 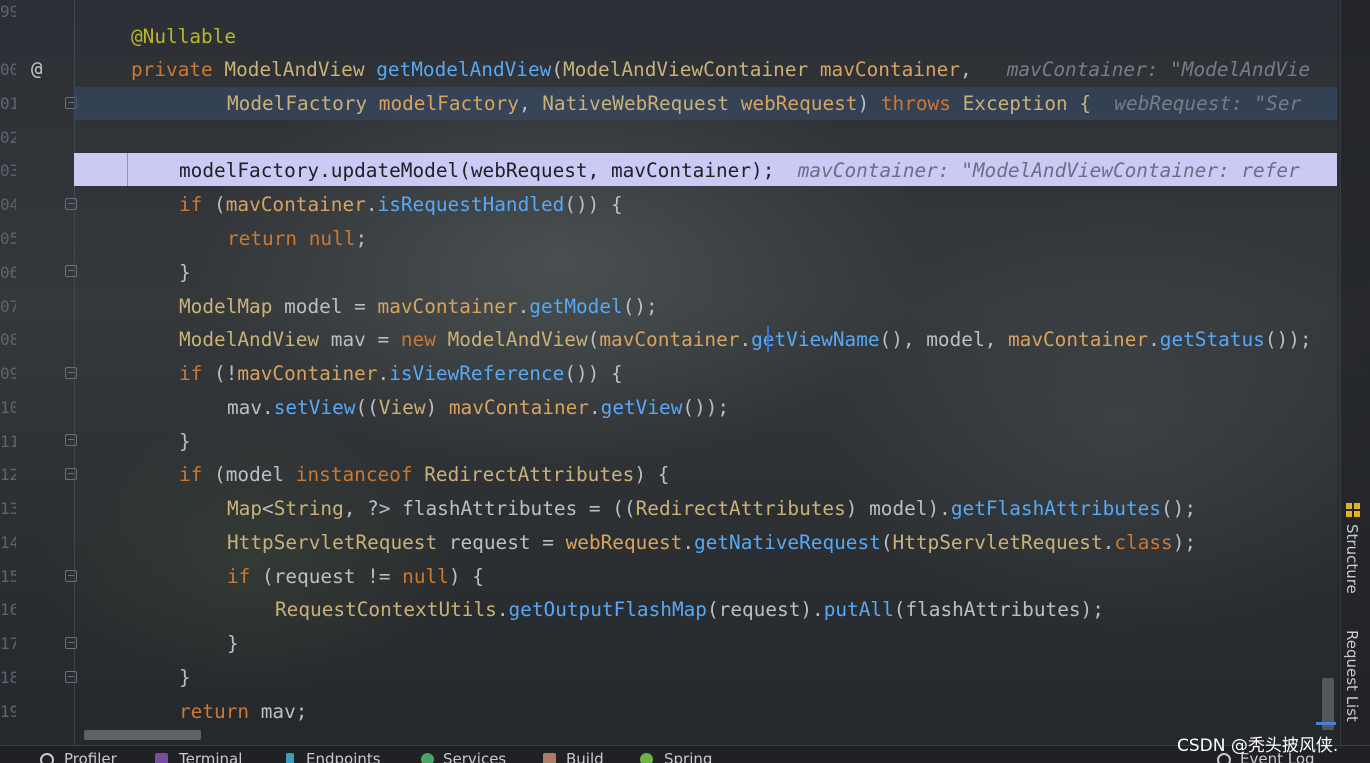 What do you see at coordinates (8, 576) in the screenshot?
I see `line-number: 15` at bounding box center [8, 576].